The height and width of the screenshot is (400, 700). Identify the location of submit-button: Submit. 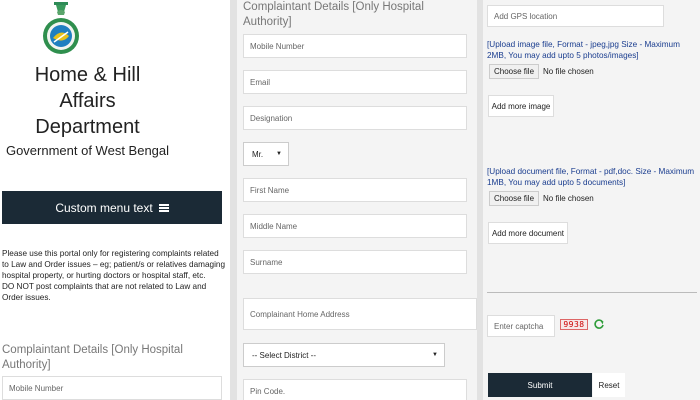
(540, 385).